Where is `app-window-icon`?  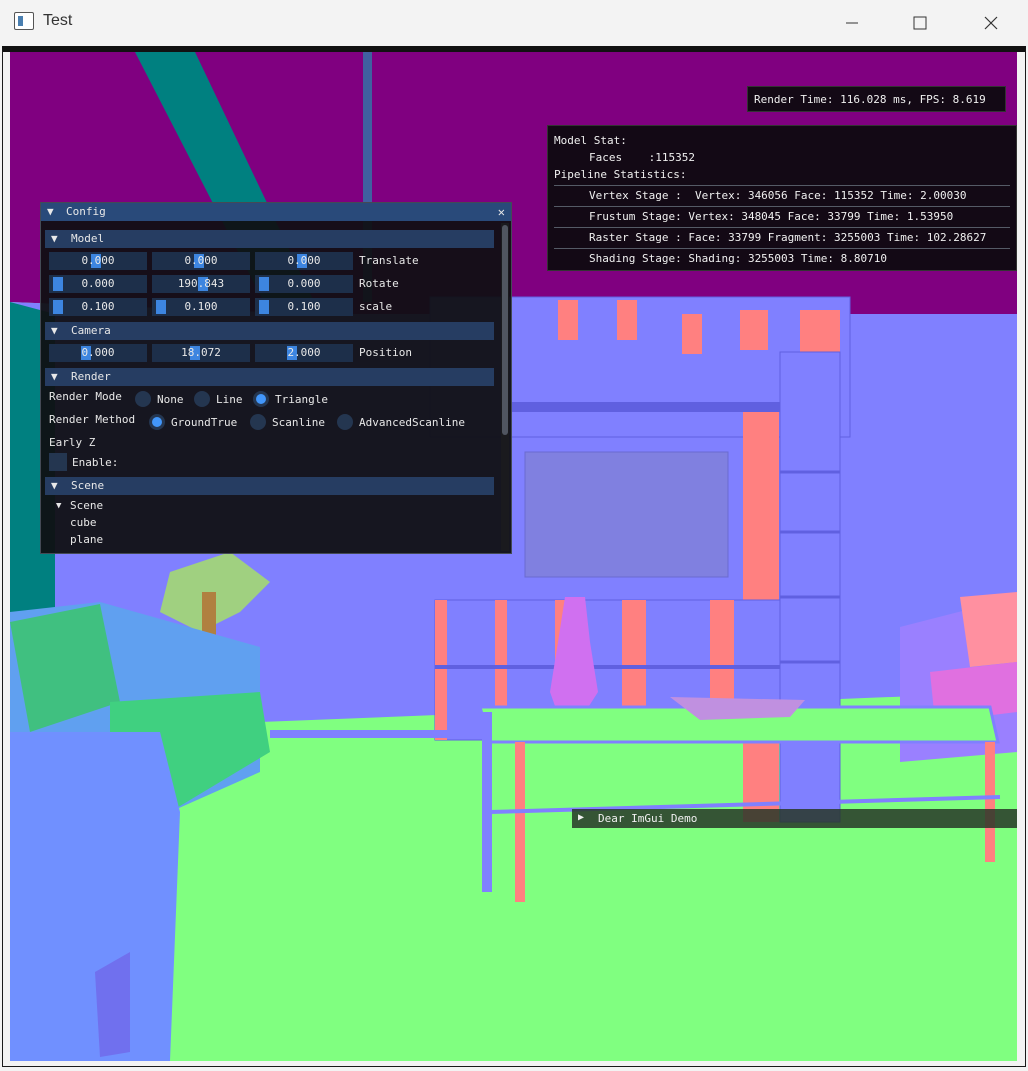
app-window-icon is located at coordinates (24, 21).